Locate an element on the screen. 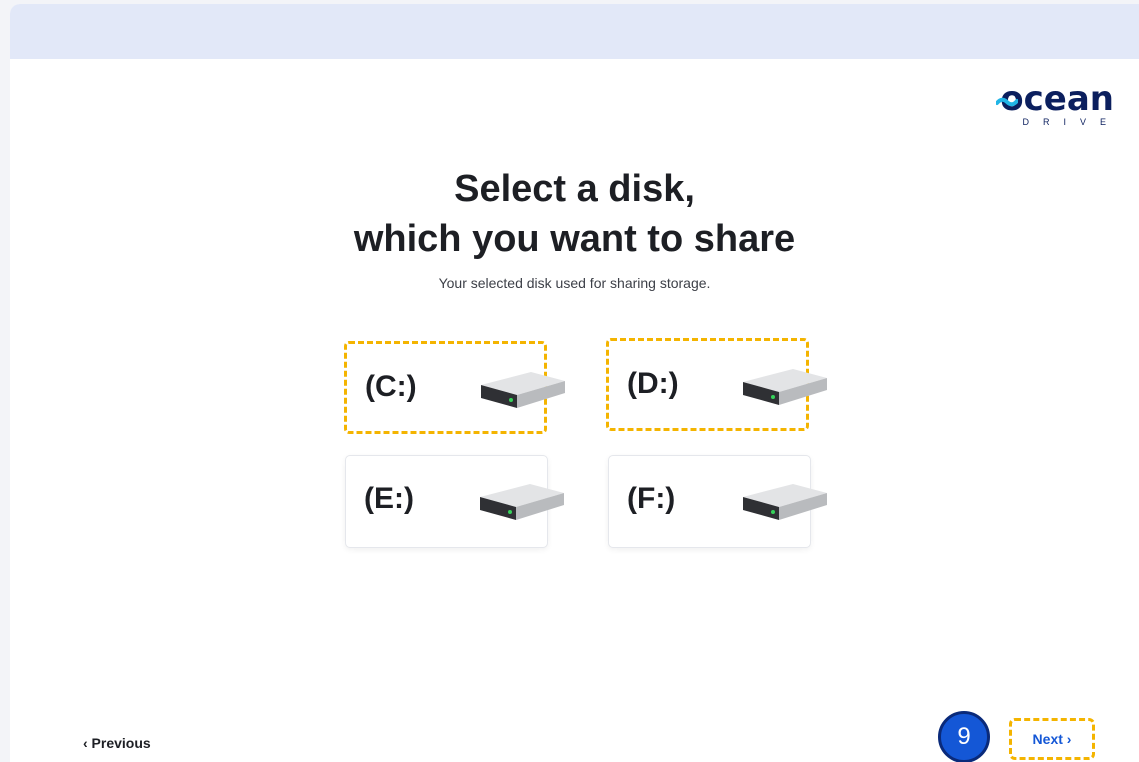  disk-label: (D:) is located at coordinates (653, 383).